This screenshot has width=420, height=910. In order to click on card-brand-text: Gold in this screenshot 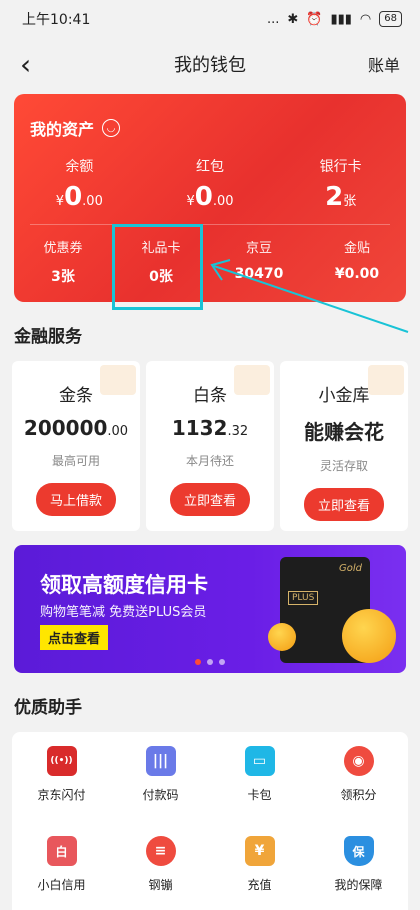, I will do `click(350, 568)`.